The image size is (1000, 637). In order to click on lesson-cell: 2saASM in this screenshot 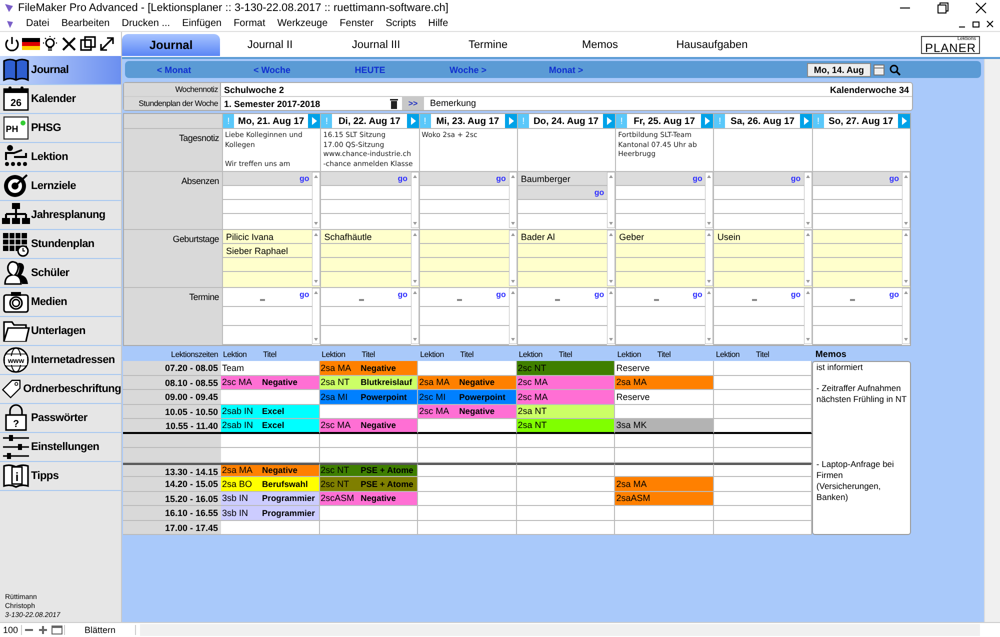, I will do `click(664, 499)`.